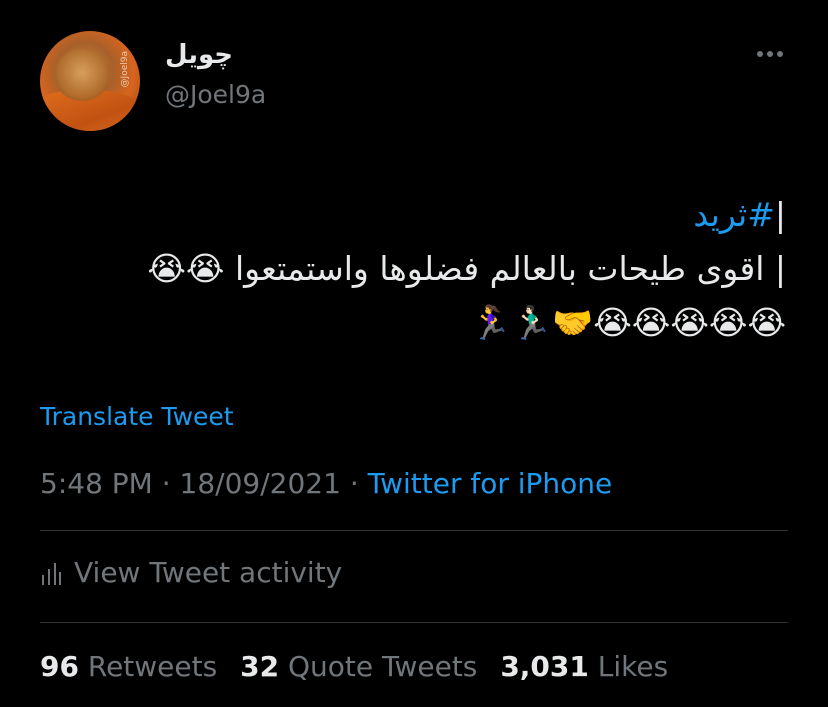 The height and width of the screenshot is (707, 828). What do you see at coordinates (96, 483) in the screenshot?
I see `tweet-time: 5:48 PM` at bounding box center [96, 483].